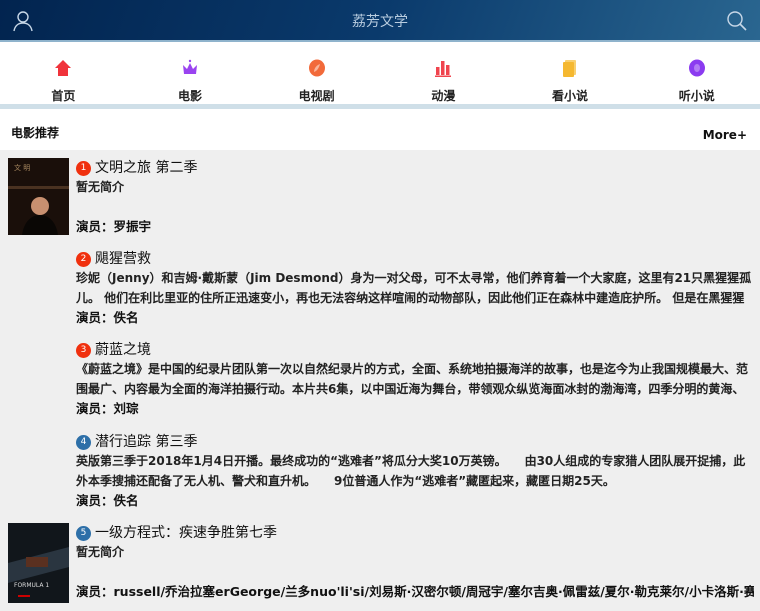 This screenshot has width=760, height=611. Describe the element at coordinates (696, 68) in the screenshot. I see `audio-icon` at that location.